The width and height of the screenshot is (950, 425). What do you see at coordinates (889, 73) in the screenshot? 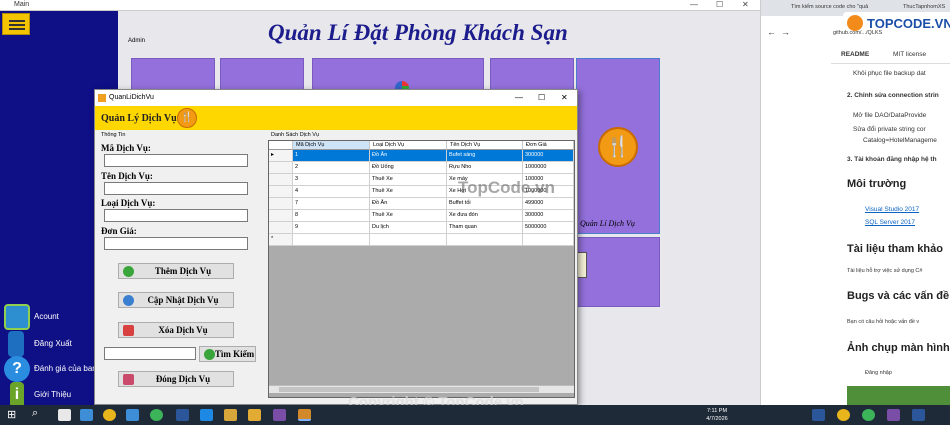
I see `readme-line: Khôi phục file backup dat` at bounding box center [889, 73].